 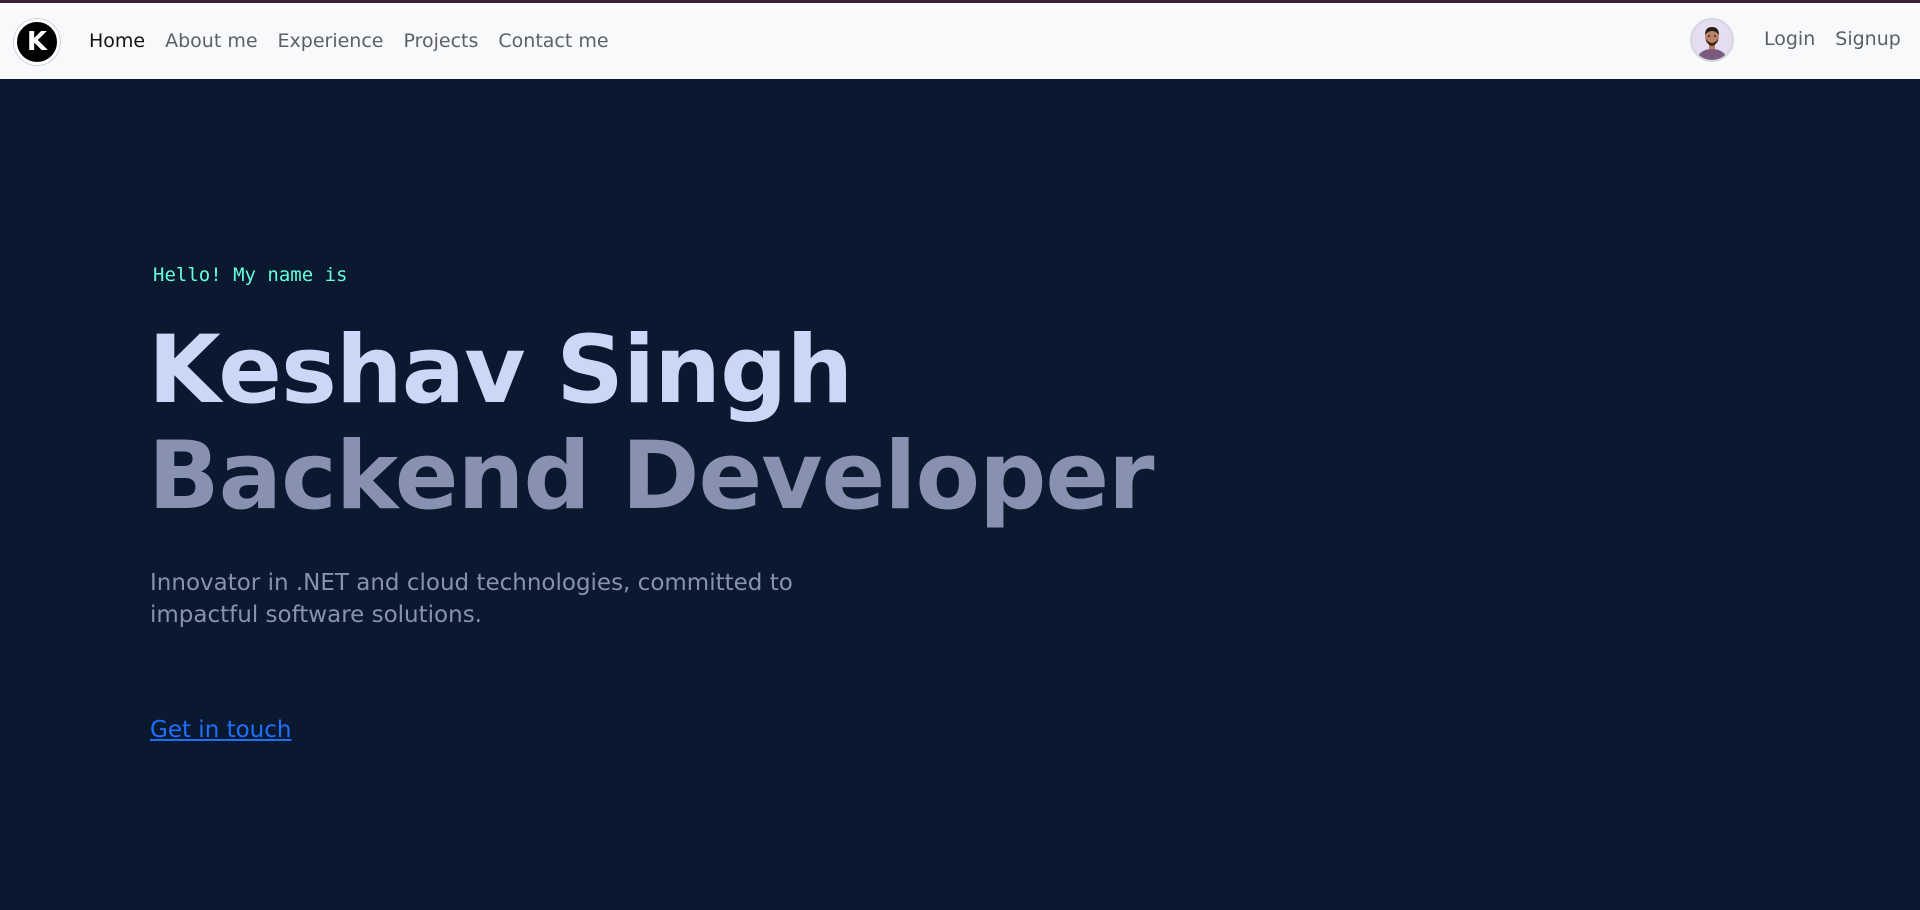 What do you see at coordinates (1832, 39) in the screenshot?
I see `auth-links: Login Signup` at bounding box center [1832, 39].